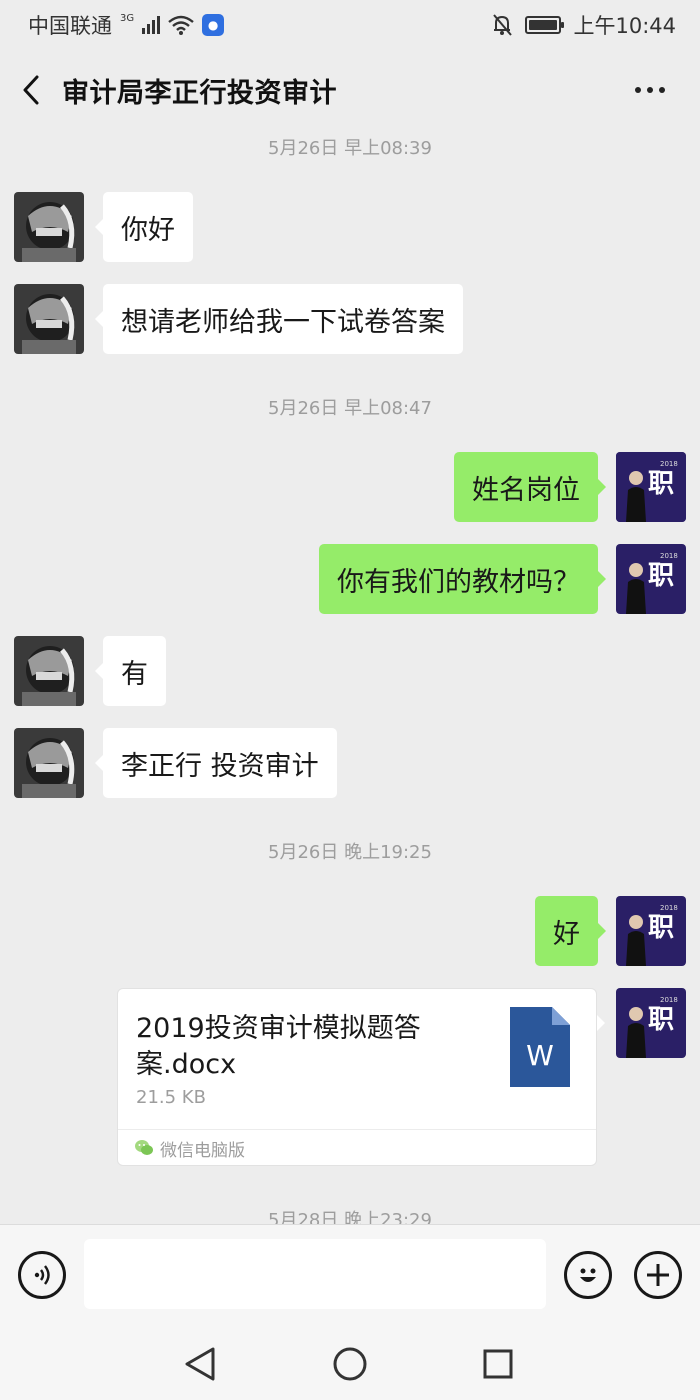 Image resolution: width=700 pixels, height=1400 pixels. What do you see at coordinates (279, 319) in the screenshot?
I see `message-bubble-incoming: 想请老师给我一下试卷答案` at bounding box center [279, 319].